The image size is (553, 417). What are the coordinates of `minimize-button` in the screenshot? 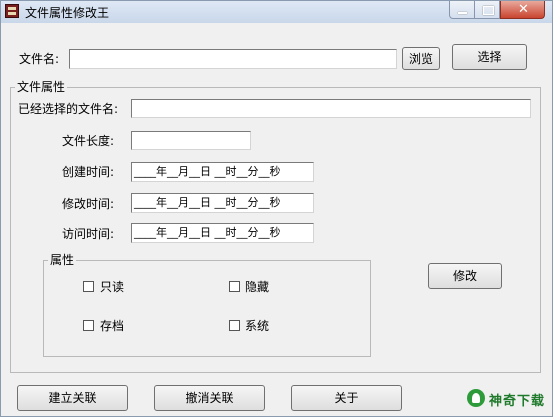 It's located at (462, 10).